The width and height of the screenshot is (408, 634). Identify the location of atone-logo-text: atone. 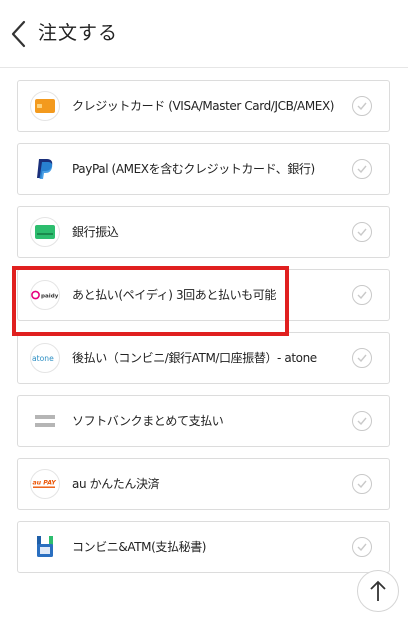
(43, 358).